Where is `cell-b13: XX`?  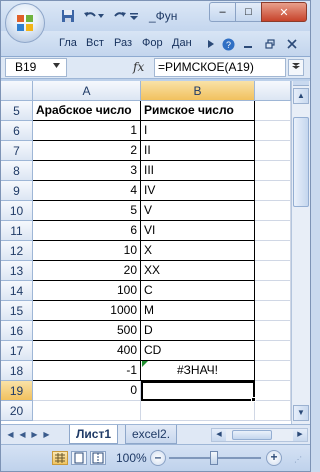 cell-b13: XX is located at coordinates (198, 271).